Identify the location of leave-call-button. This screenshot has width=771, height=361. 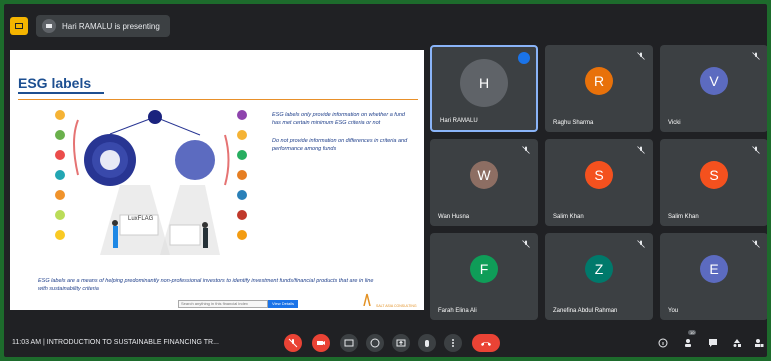
(486, 343).